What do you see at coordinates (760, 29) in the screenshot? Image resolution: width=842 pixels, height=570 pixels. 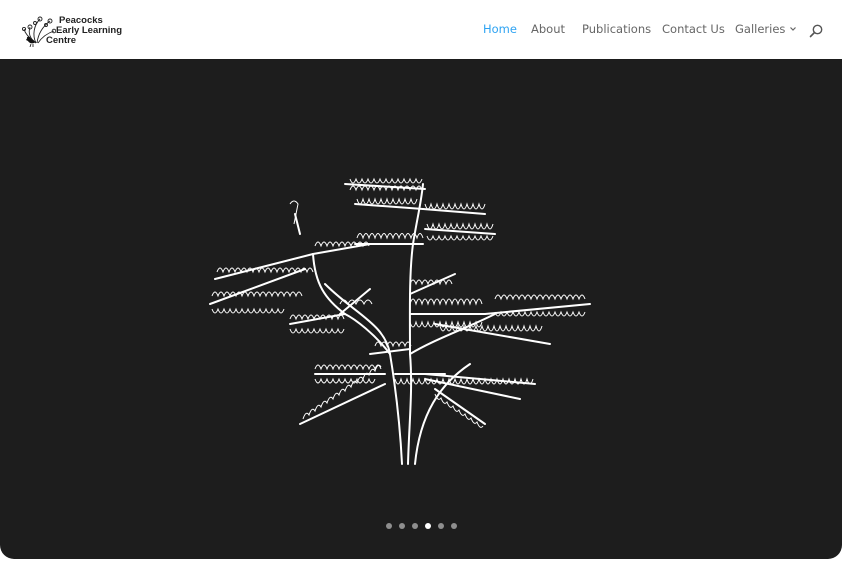 I see `nav-galleries-label: Galleries` at bounding box center [760, 29].